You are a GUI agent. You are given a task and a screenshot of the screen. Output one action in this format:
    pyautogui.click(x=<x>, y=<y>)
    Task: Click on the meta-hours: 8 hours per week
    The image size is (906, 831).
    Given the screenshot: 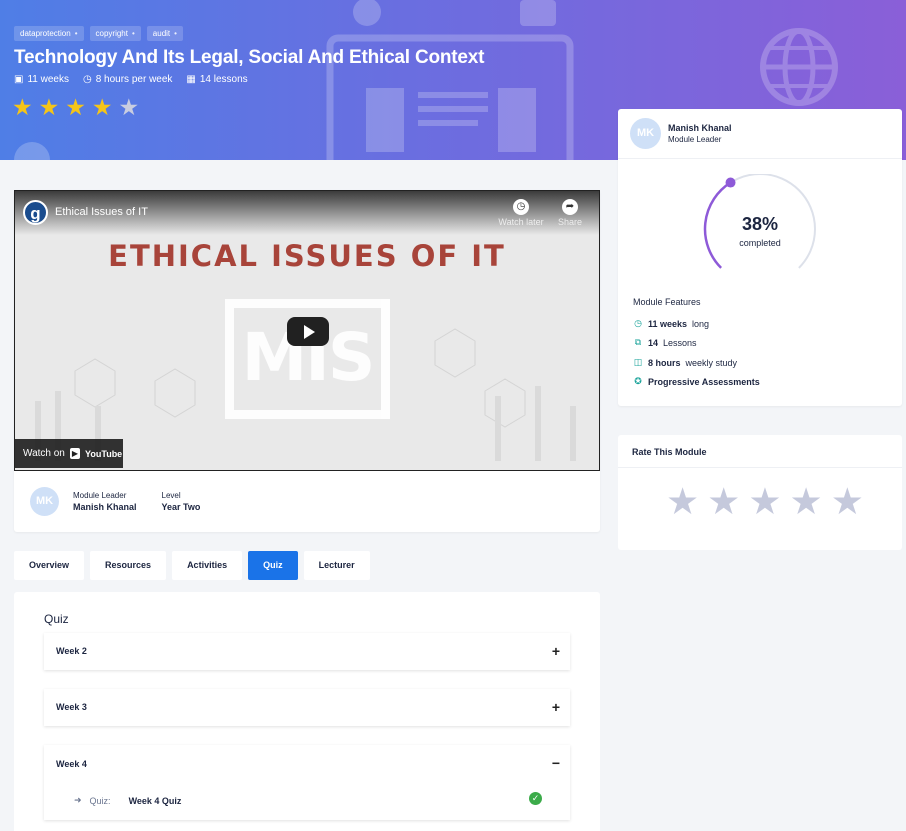 What is the action you would take?
    pyautogui.click(x=134, y=79)
    